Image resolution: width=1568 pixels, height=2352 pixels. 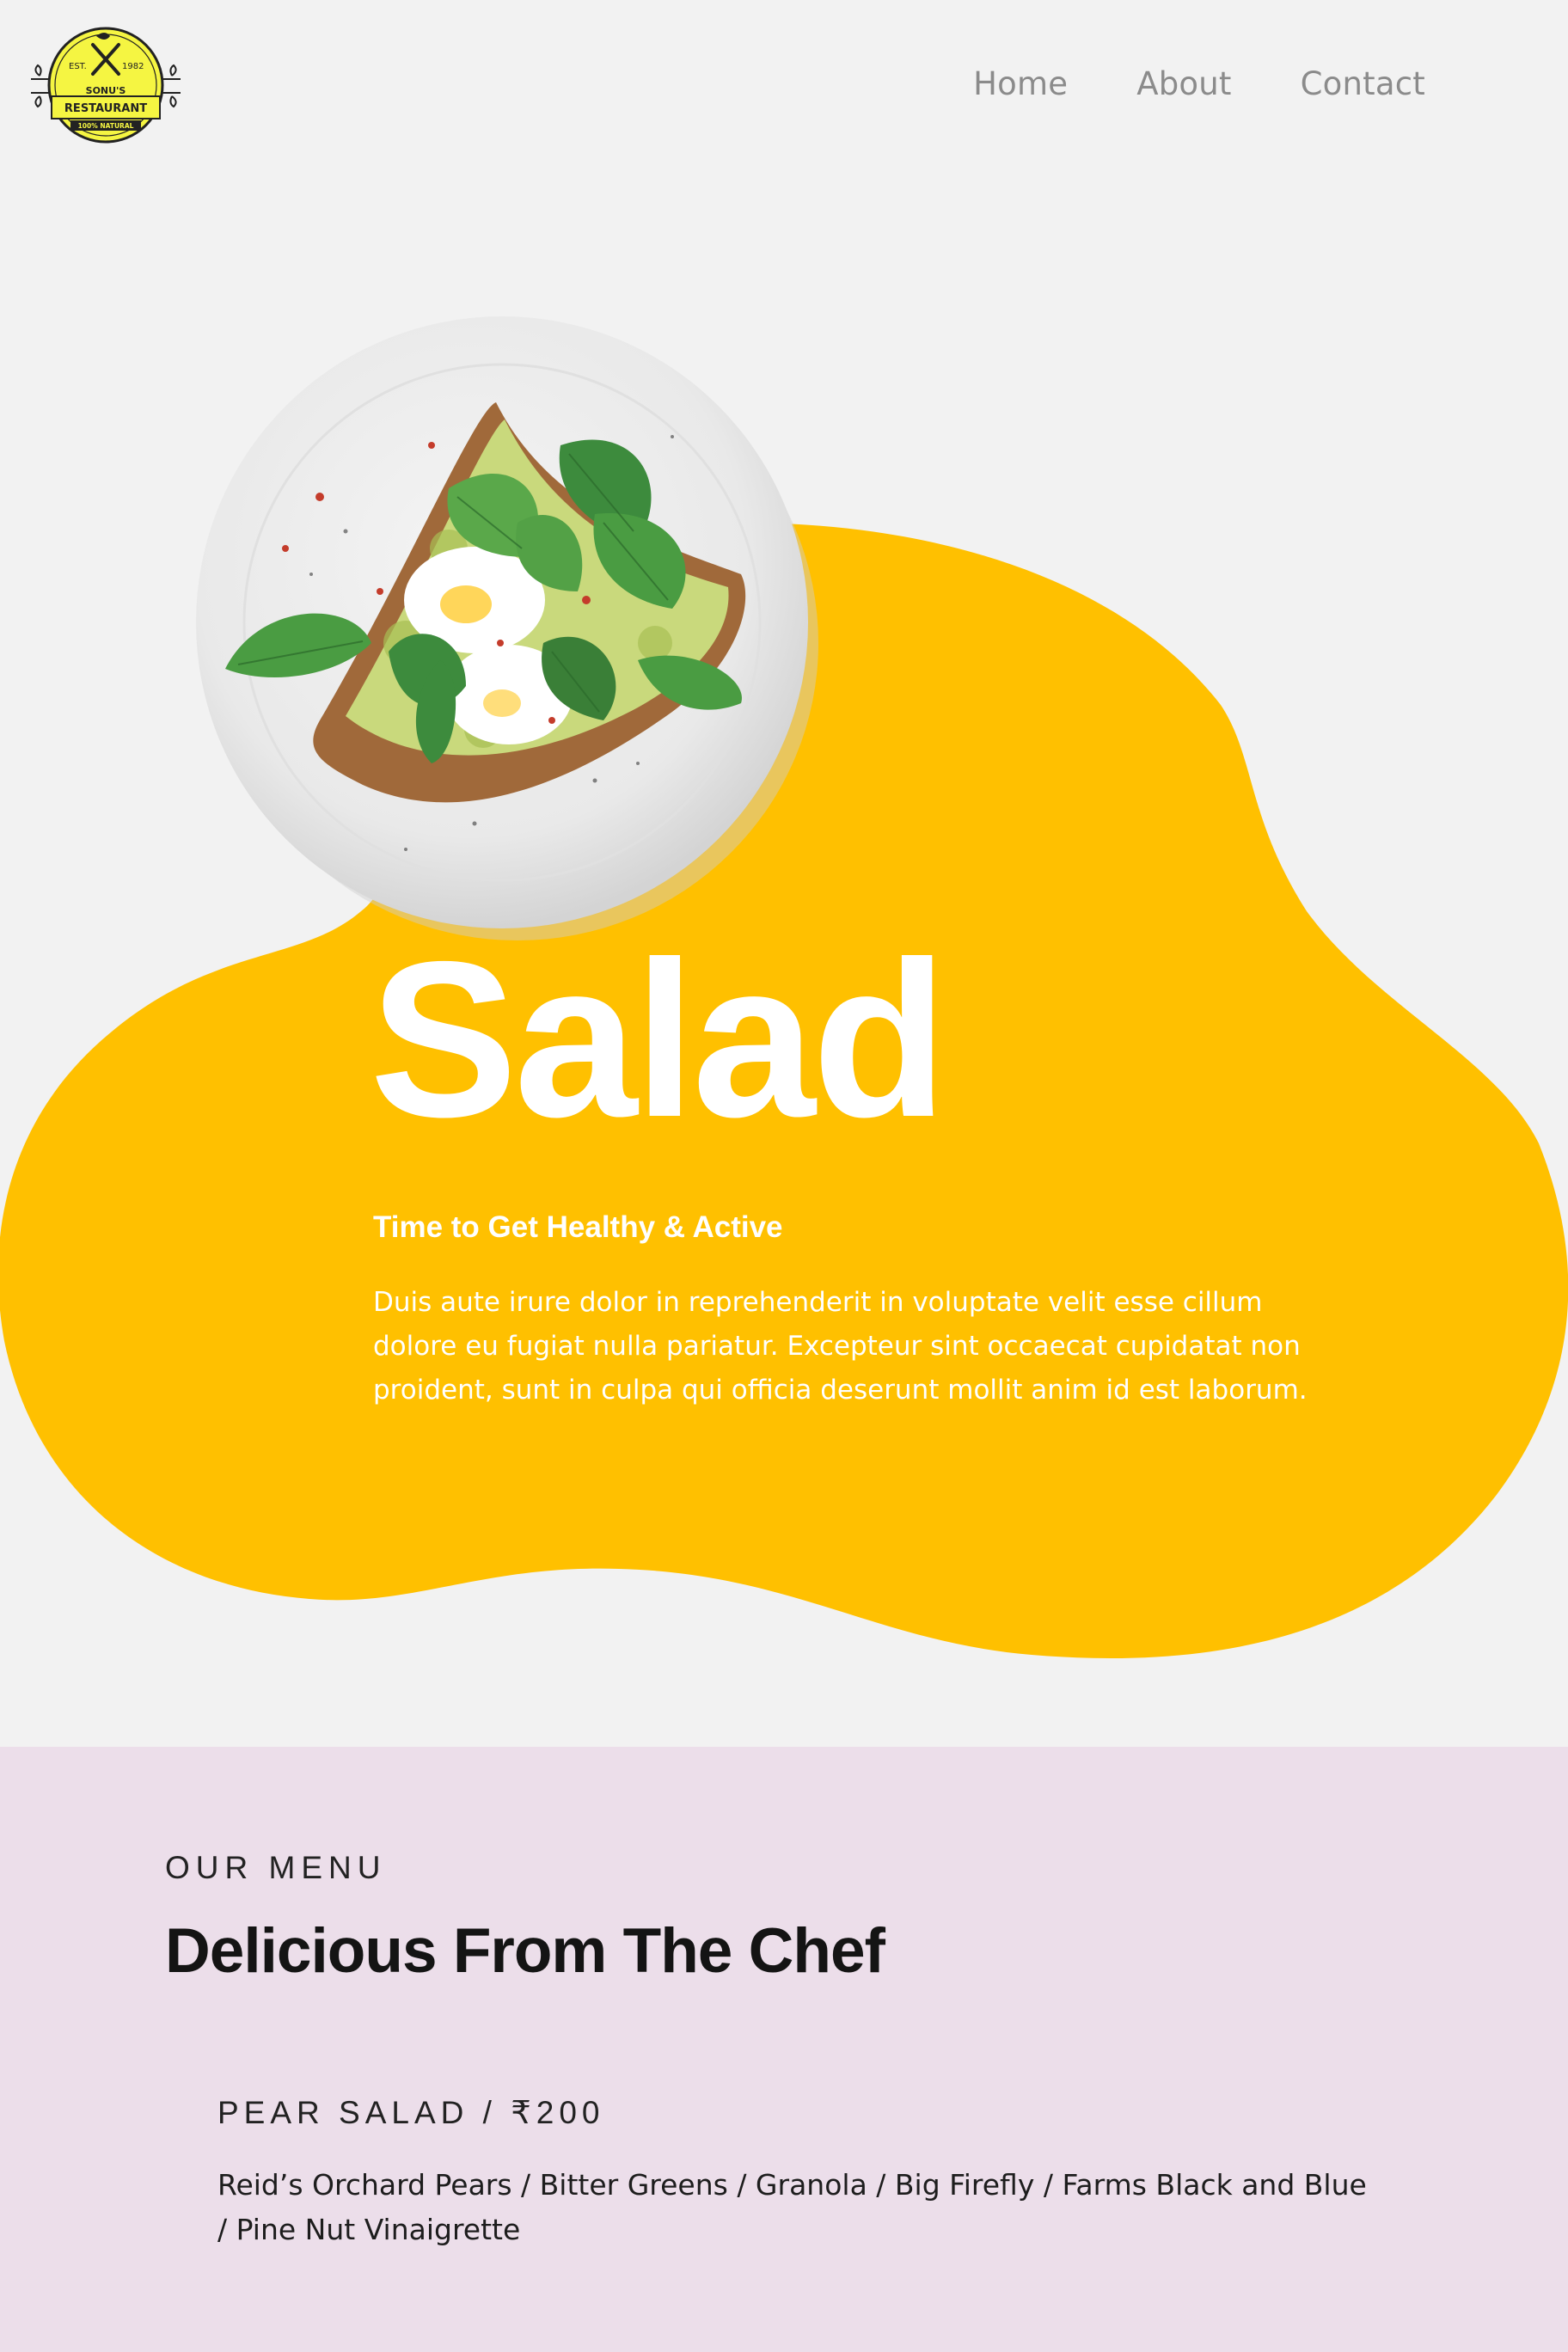 What do you see at coordinates (106, 90) in the screenshot?
I see `svg-text: SONU'S` at bounding box center [106, 90].